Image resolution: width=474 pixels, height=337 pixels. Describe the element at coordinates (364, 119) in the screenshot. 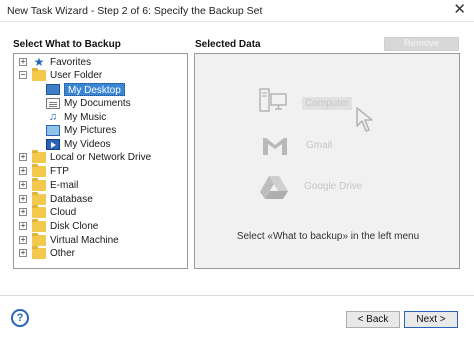

I see `cursor-icon` at that location.